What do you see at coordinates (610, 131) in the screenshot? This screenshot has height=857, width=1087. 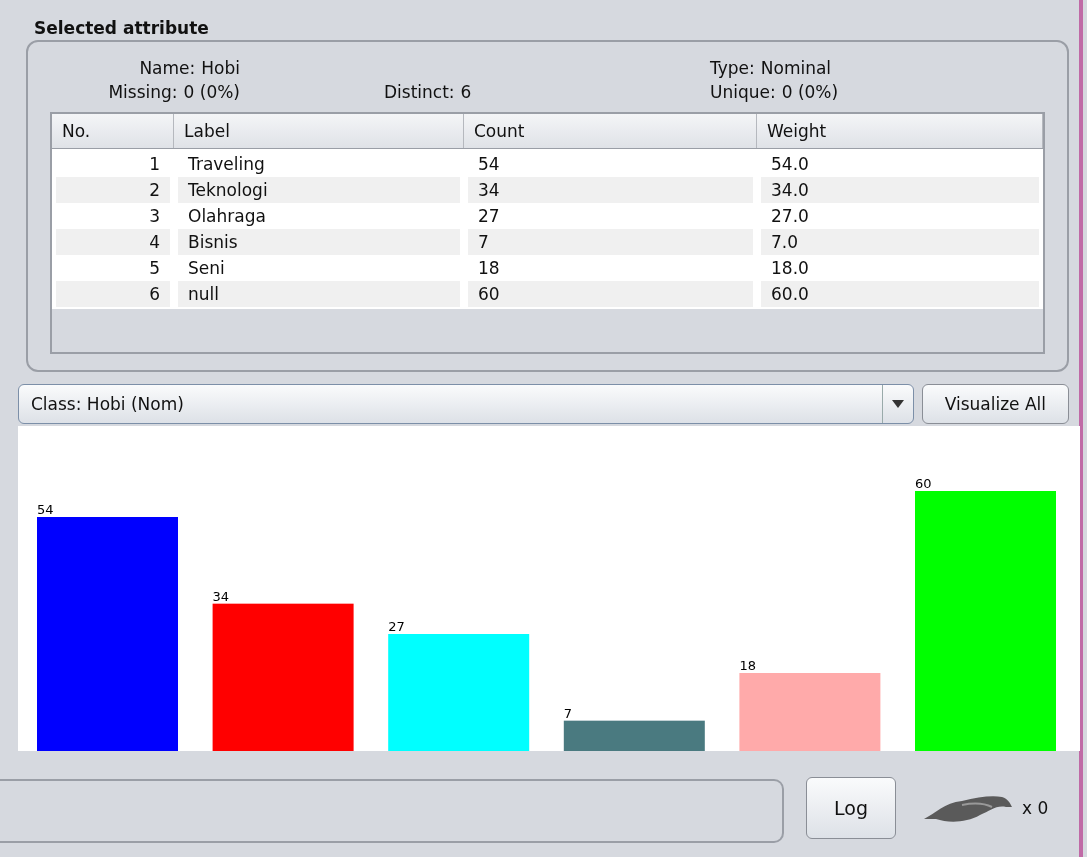 I see `column-header: Count` at bounding box center [610, 131].